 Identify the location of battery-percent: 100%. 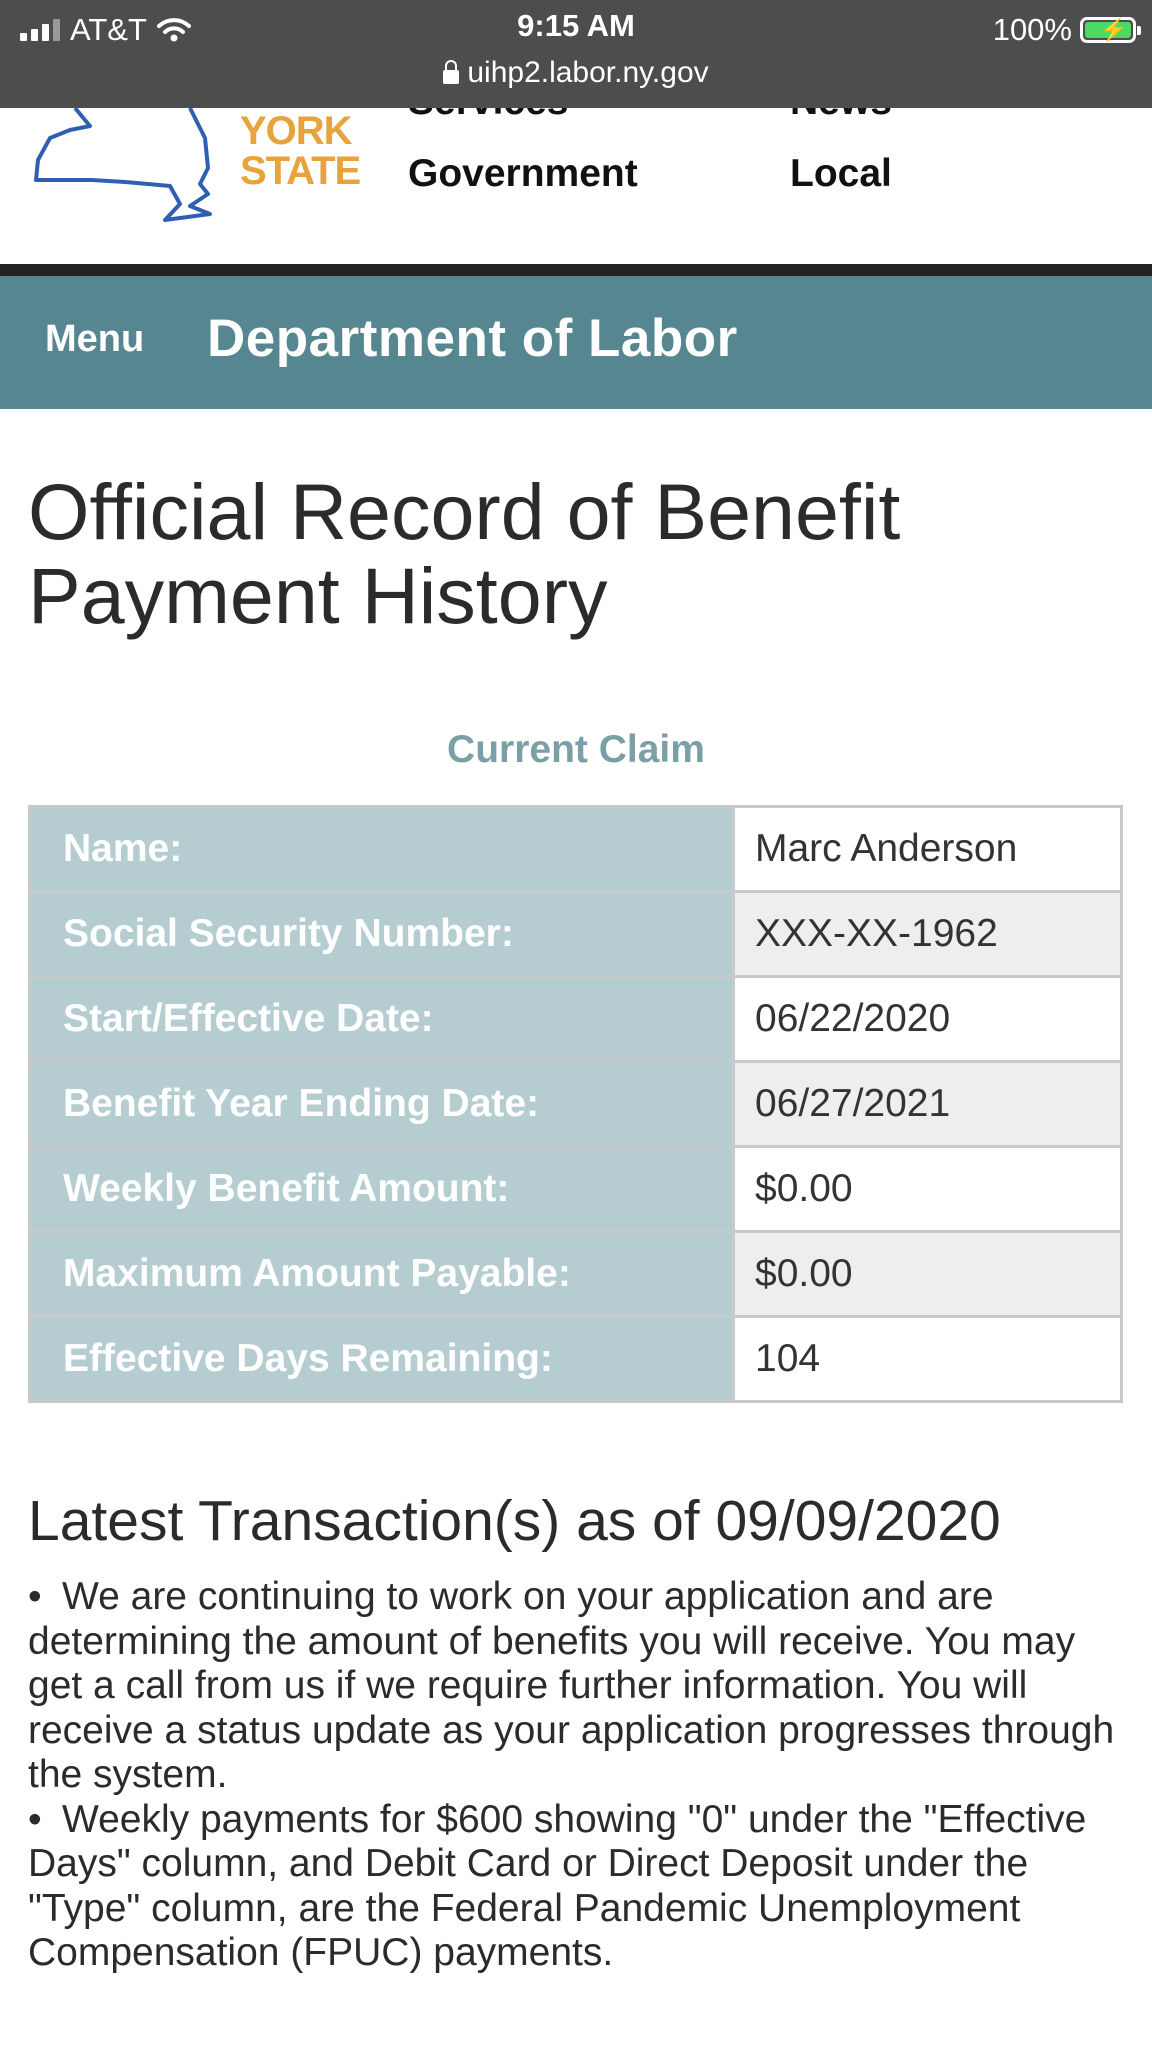
(1032, 29).